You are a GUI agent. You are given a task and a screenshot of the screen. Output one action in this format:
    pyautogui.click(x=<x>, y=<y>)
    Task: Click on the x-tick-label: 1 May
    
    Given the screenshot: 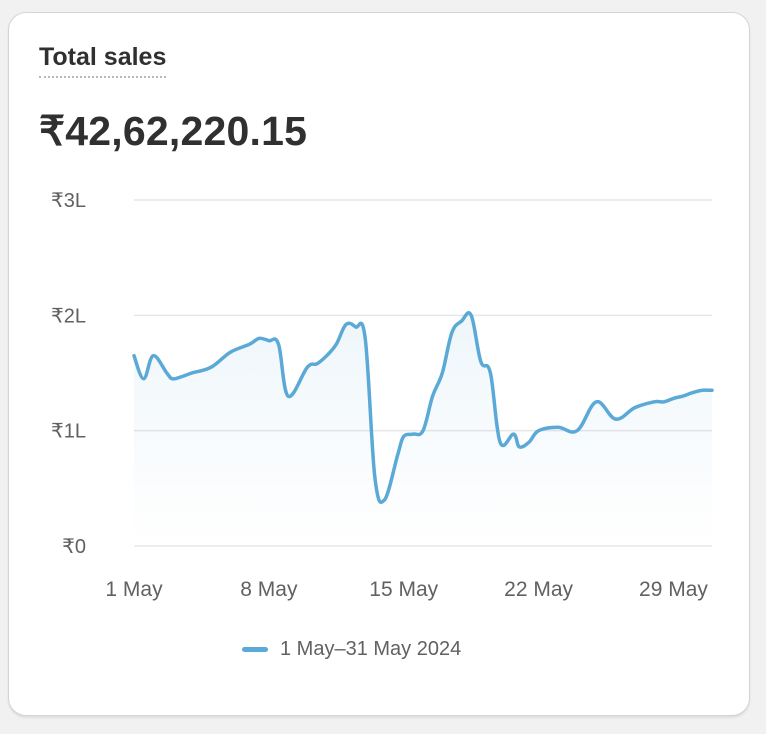 What is the action you would take?
    pyautogui.click(x=134, y=589)
    